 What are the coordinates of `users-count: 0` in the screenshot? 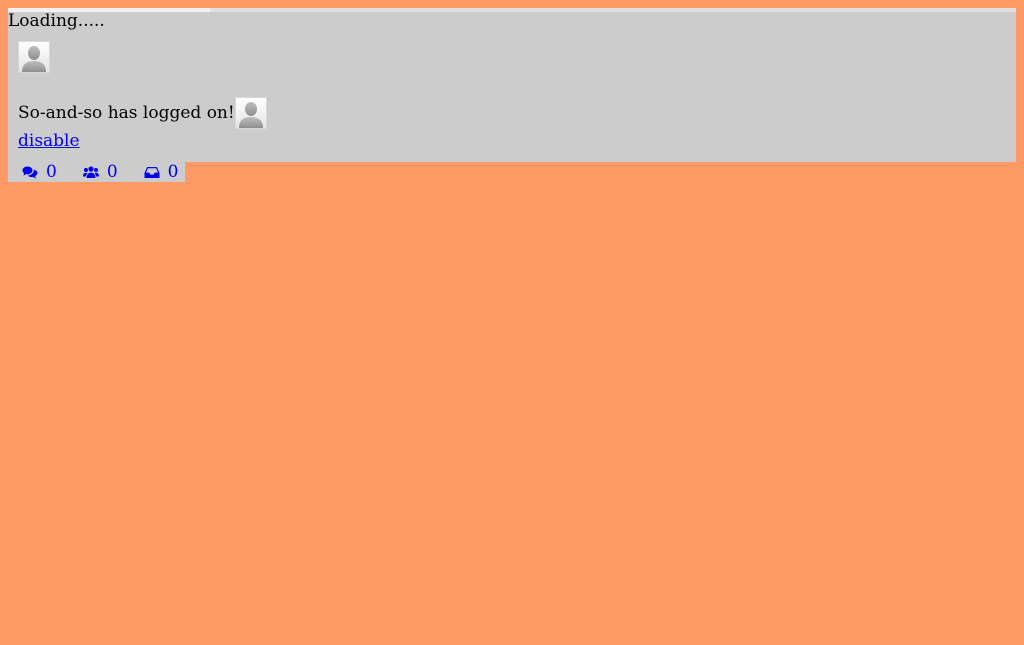 It's located at (112, 172).